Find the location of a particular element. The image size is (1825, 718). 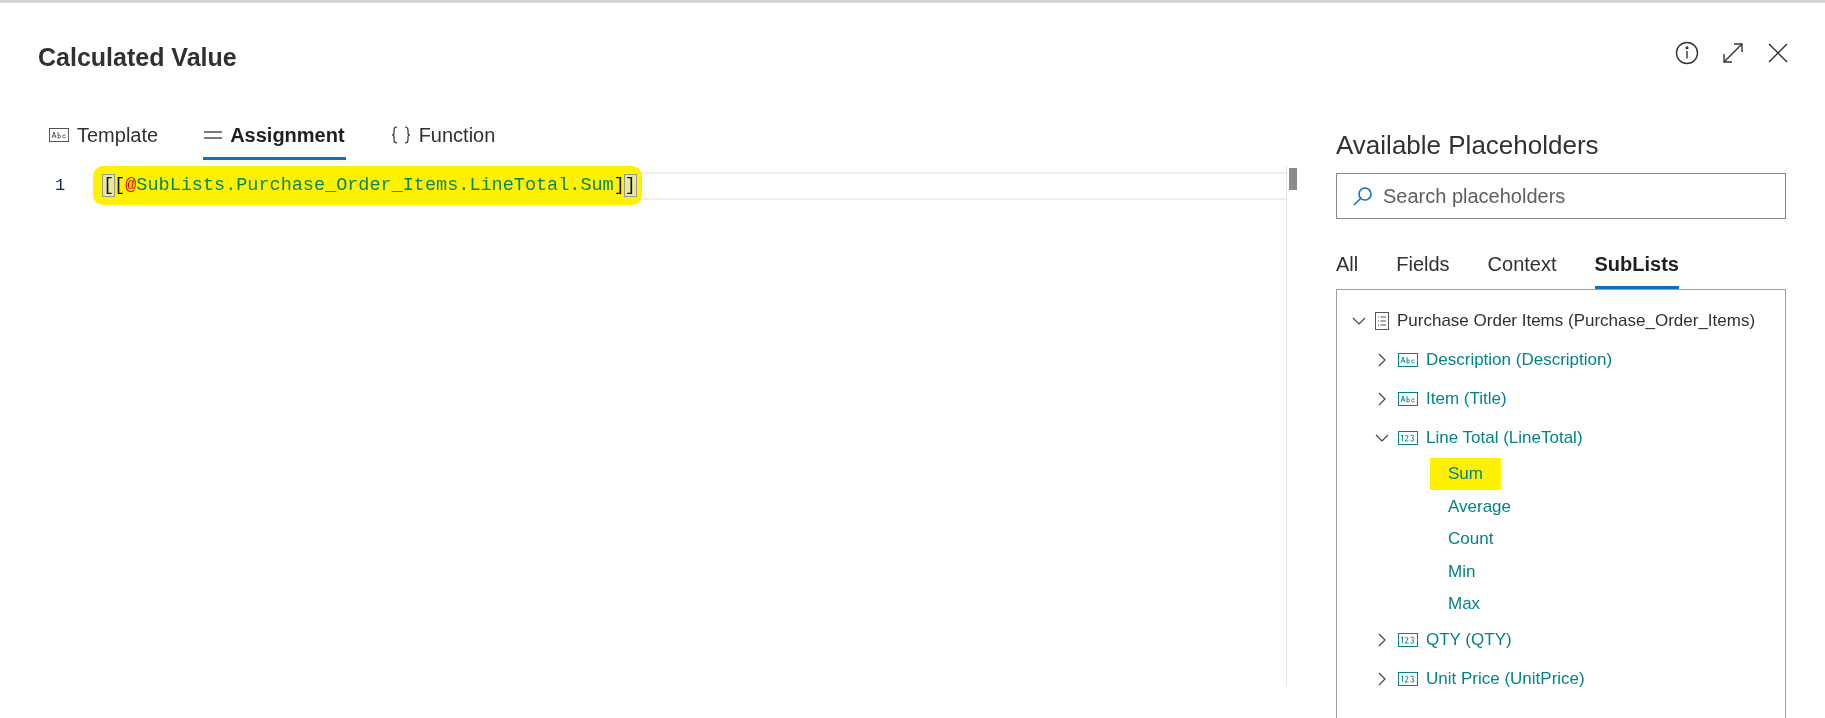

close-icon is located at coordinates (1778, 53).